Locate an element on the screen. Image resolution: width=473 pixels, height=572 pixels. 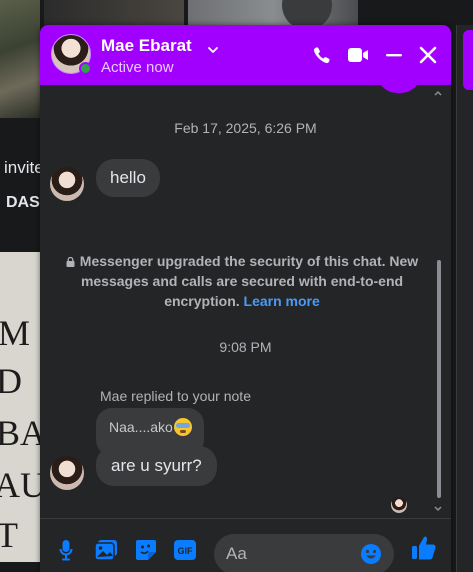
adjacent-chat-window is located at coordinates (464, 298).